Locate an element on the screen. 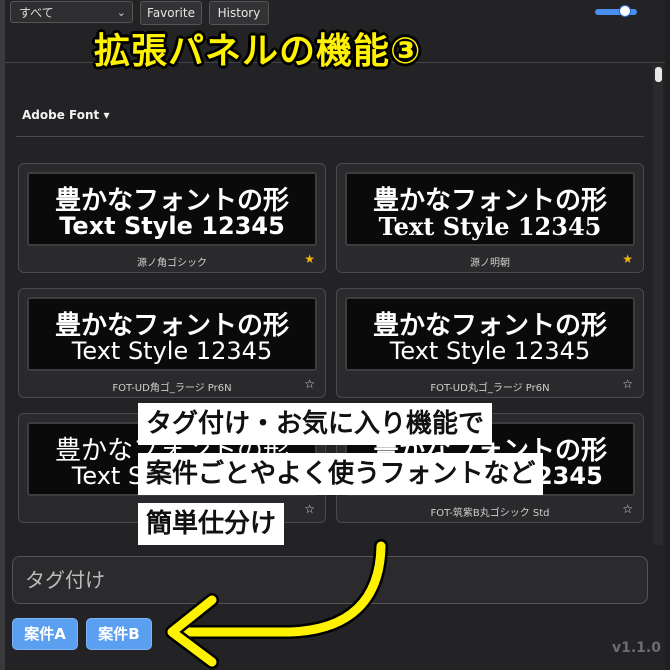  font-card: 豊かなフォントの形 Text Style 12345 源ノ明朝 ★ is located at coordinates (490, 218).